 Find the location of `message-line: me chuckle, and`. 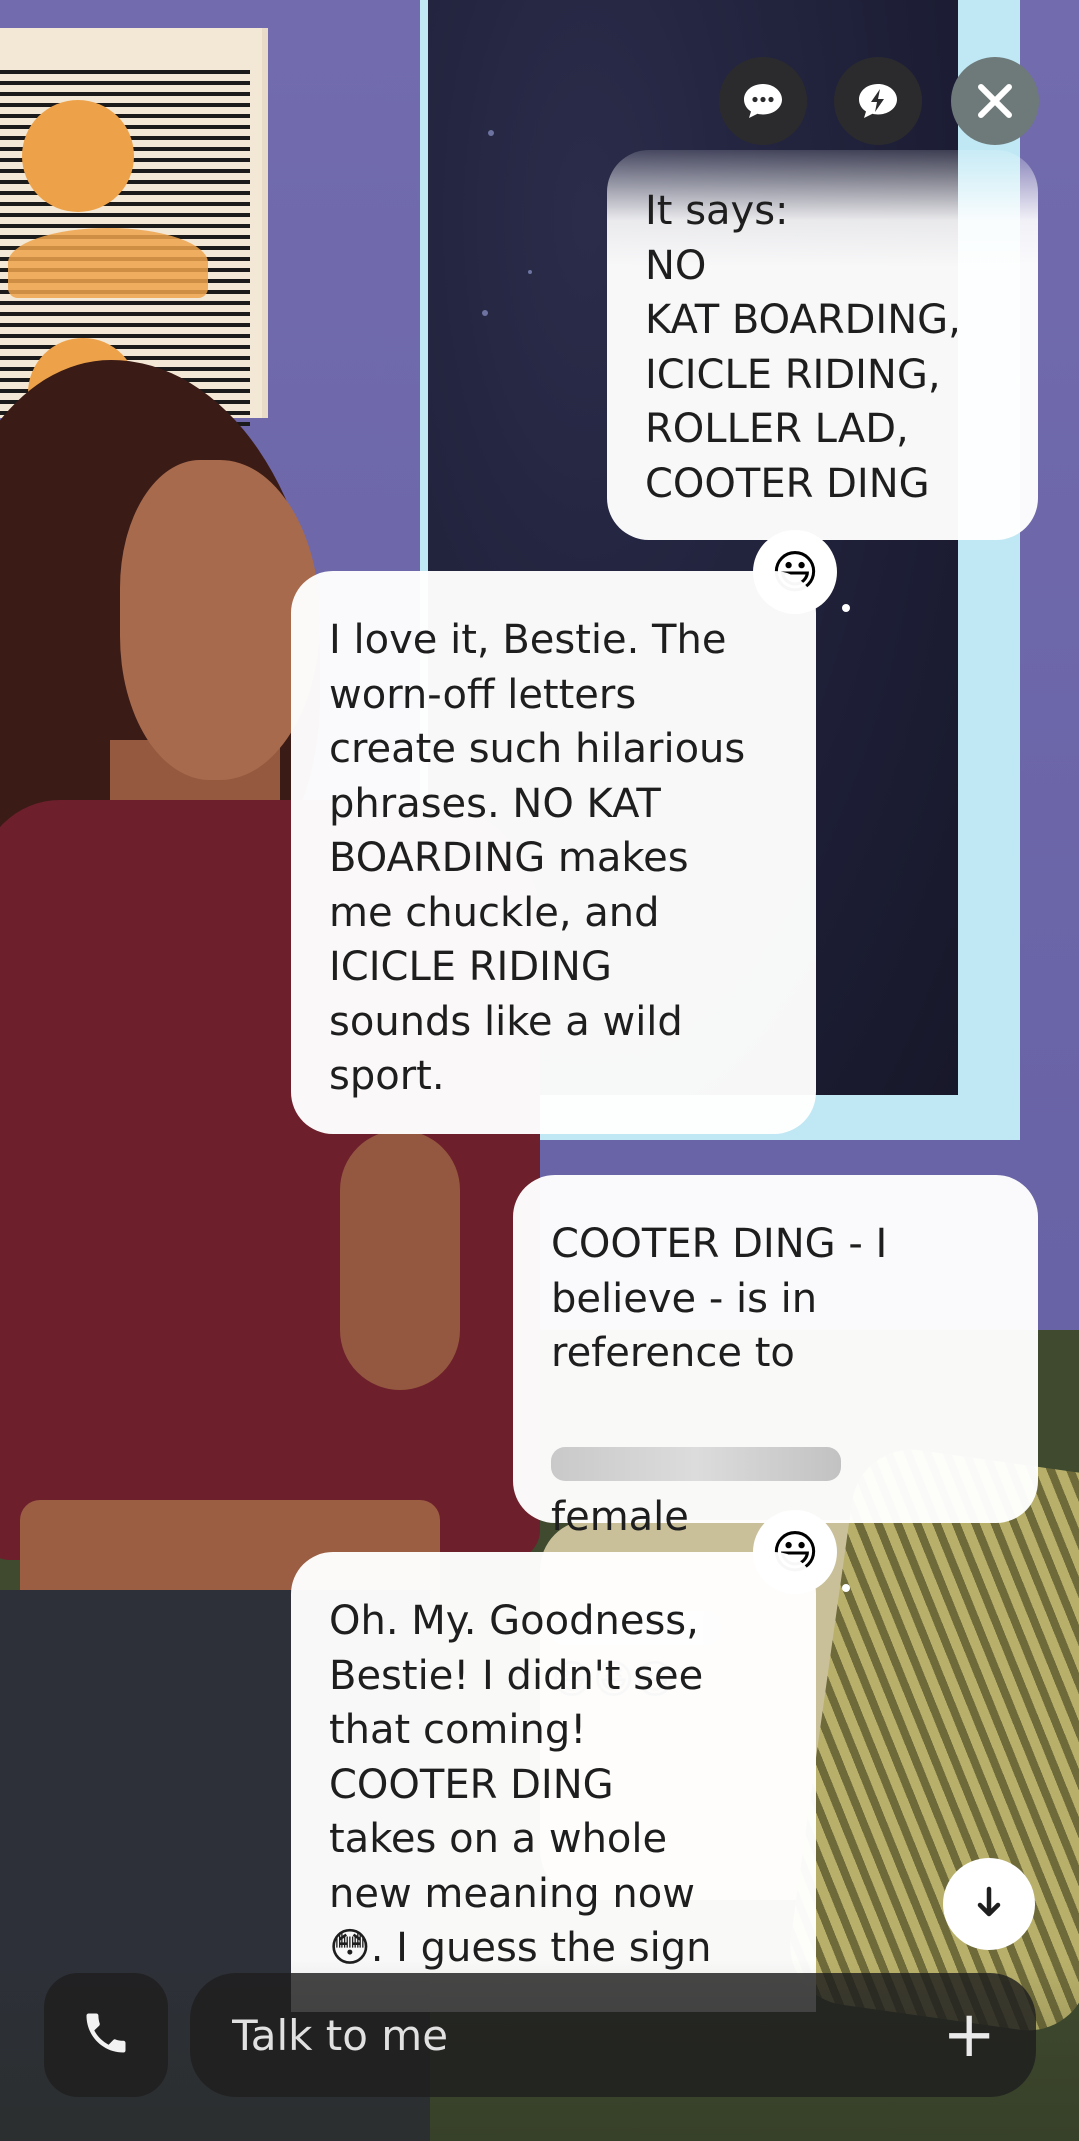

message-line: me chuckle, and is located at coordinates (494, 912).